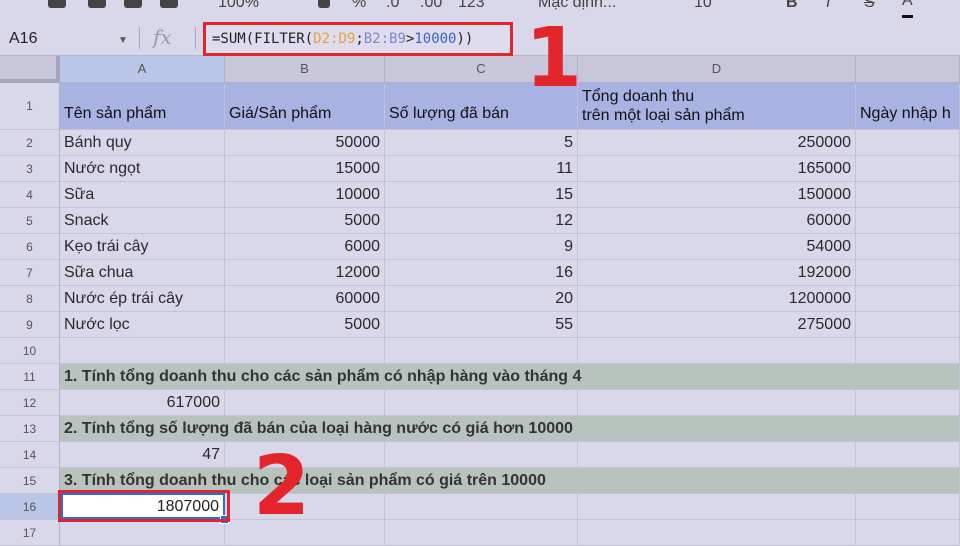 The image size is (960, 546). I want to click on font-size-select: 10, so click(703, 7).